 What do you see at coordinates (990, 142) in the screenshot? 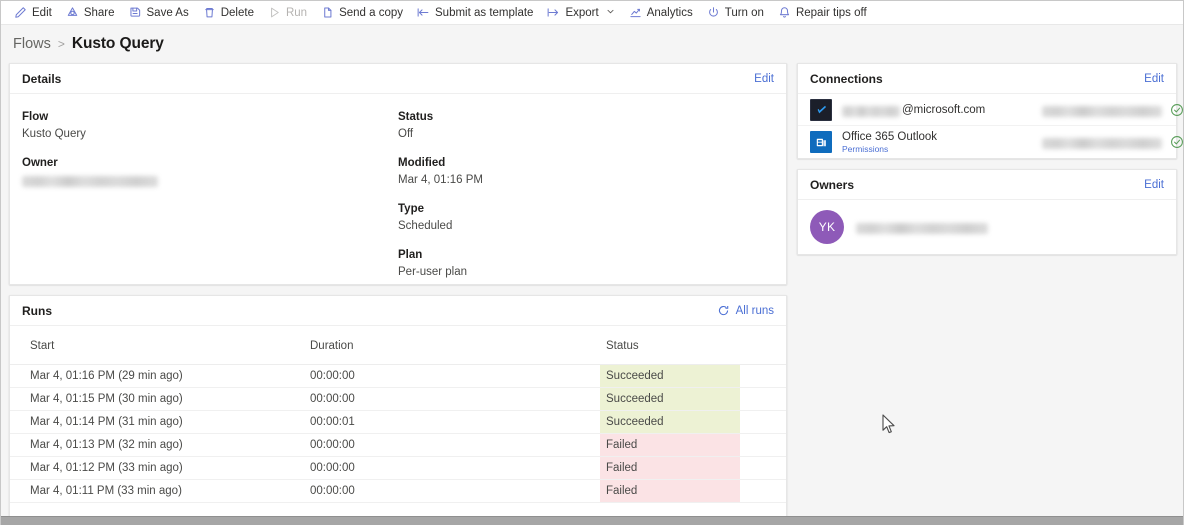
I see `connection-row: Office 365 Outlook Permissions` at bounding box center [990, 142].